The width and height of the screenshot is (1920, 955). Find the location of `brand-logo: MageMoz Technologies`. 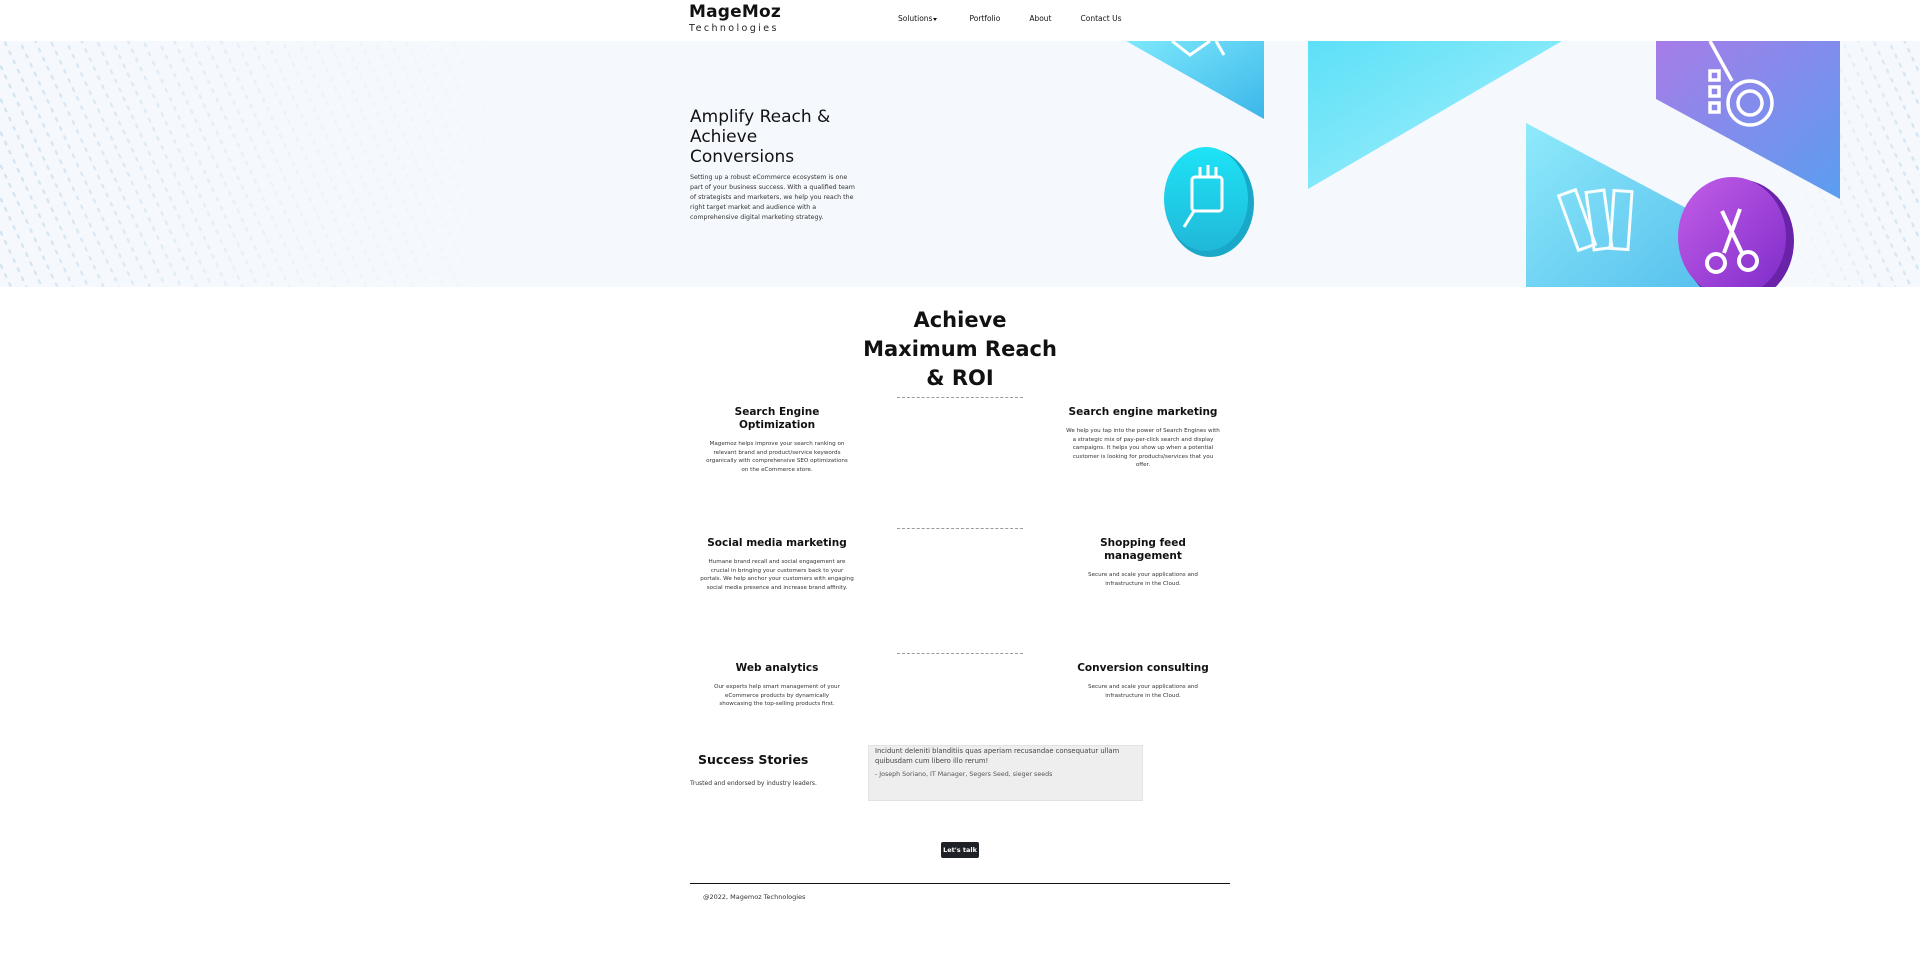

brand-logo: MageMoz Technologies is located at coordinates (735, 18).